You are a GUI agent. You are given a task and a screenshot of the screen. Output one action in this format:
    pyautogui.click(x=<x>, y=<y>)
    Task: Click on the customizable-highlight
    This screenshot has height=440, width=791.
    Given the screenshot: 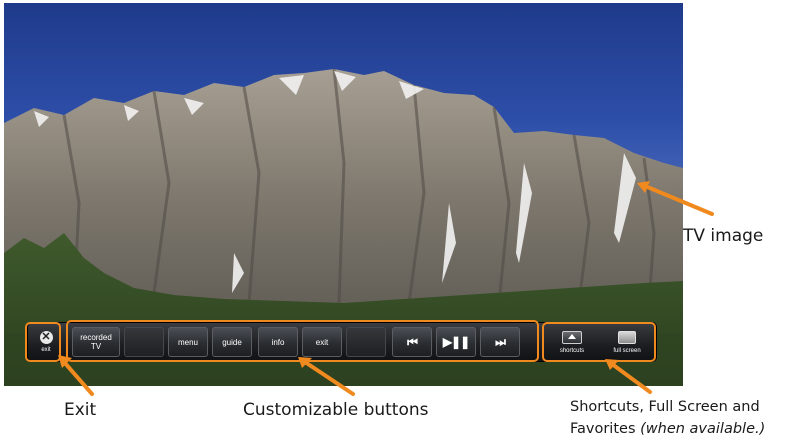 What is the action you would take?
    pyautogui.click(x=302, y=341)
    